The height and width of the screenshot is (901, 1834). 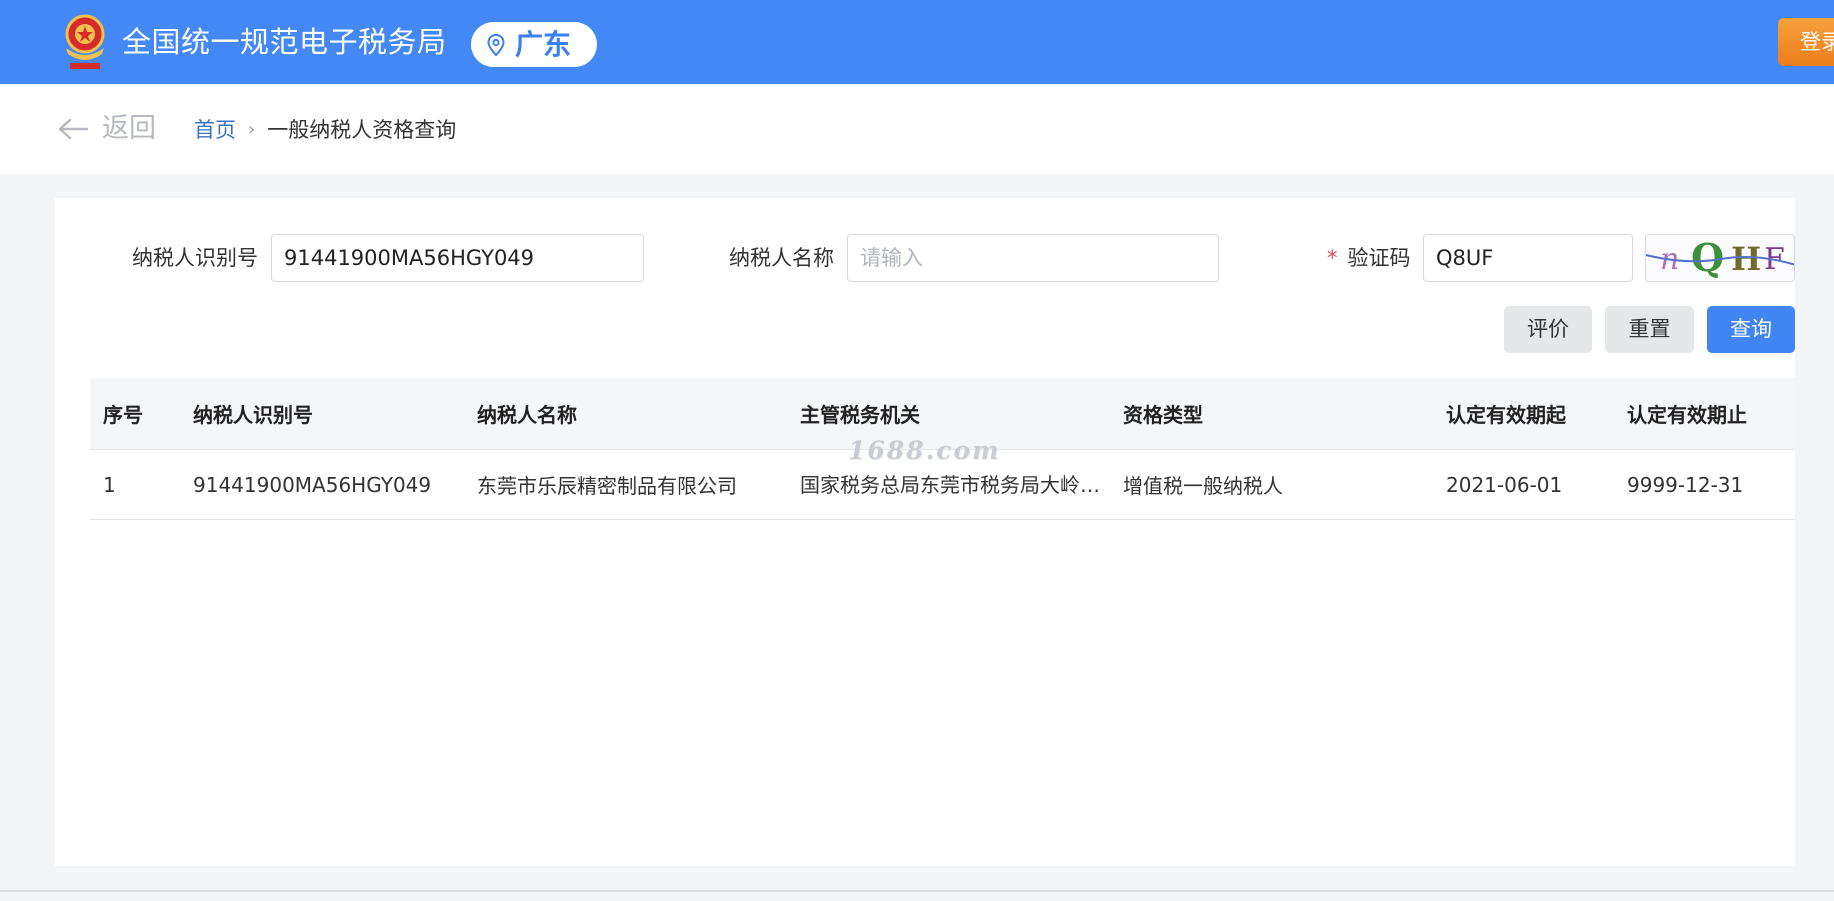 What do you see at coordinates (1379, 258) in the screenshot?
I see `captcha-label-text: 验证码` at bounding box center [1379, 258].